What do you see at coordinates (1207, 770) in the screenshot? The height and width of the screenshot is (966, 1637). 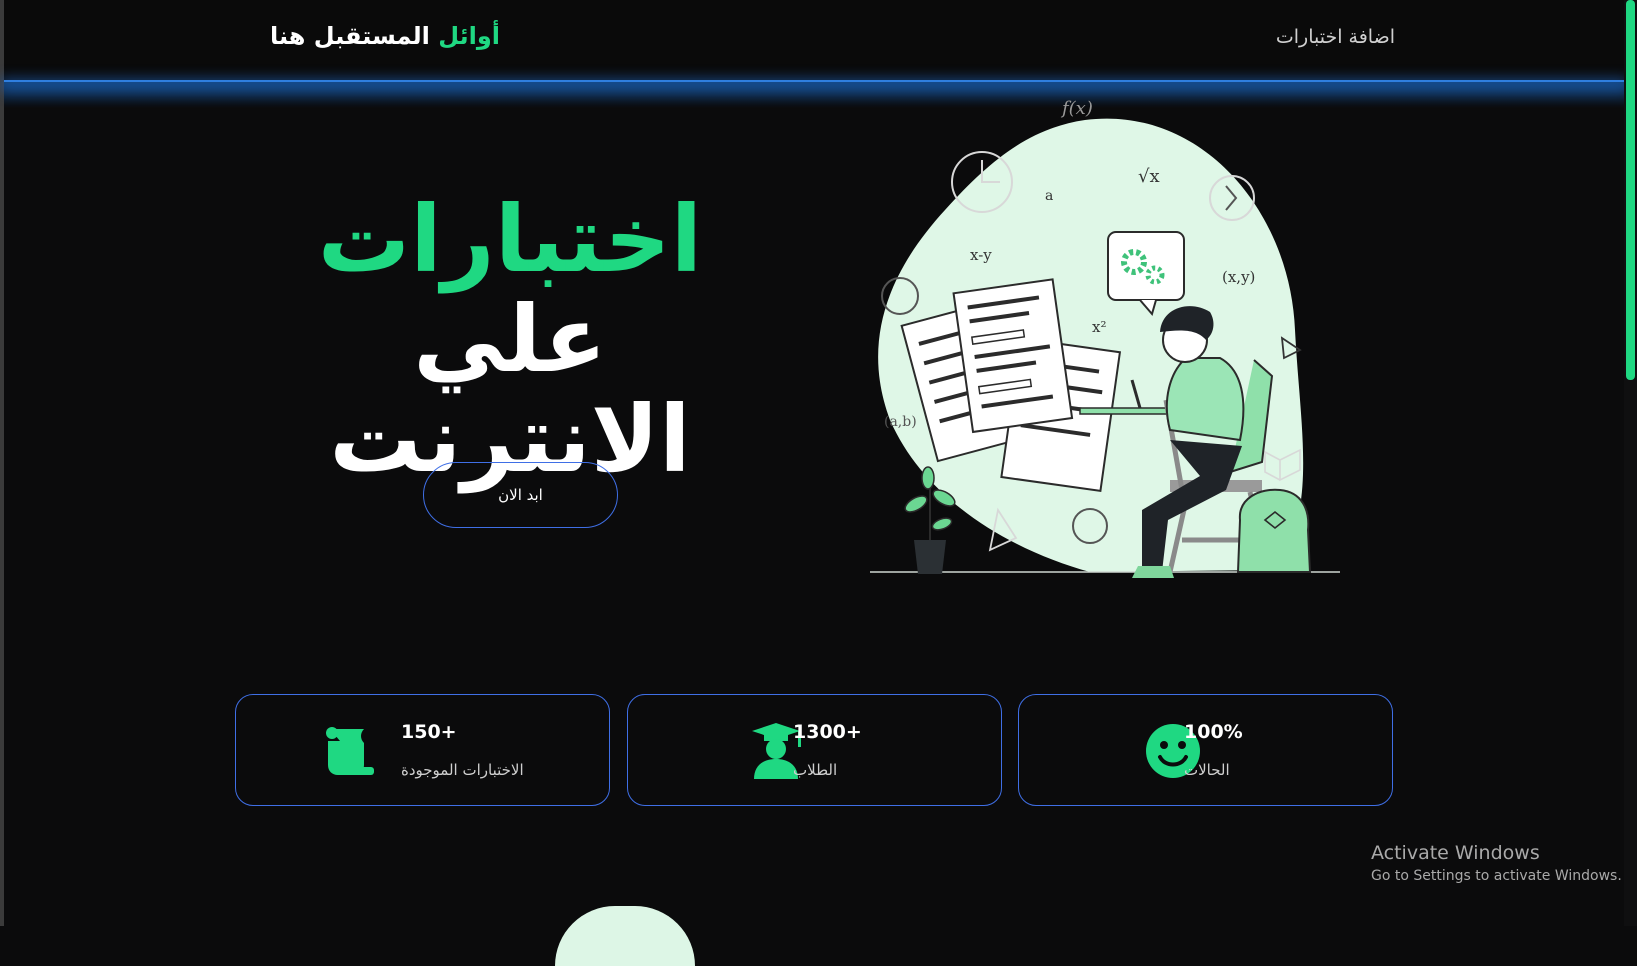 I see `stat-label: الحالات` at bounding box center [1207, 770].